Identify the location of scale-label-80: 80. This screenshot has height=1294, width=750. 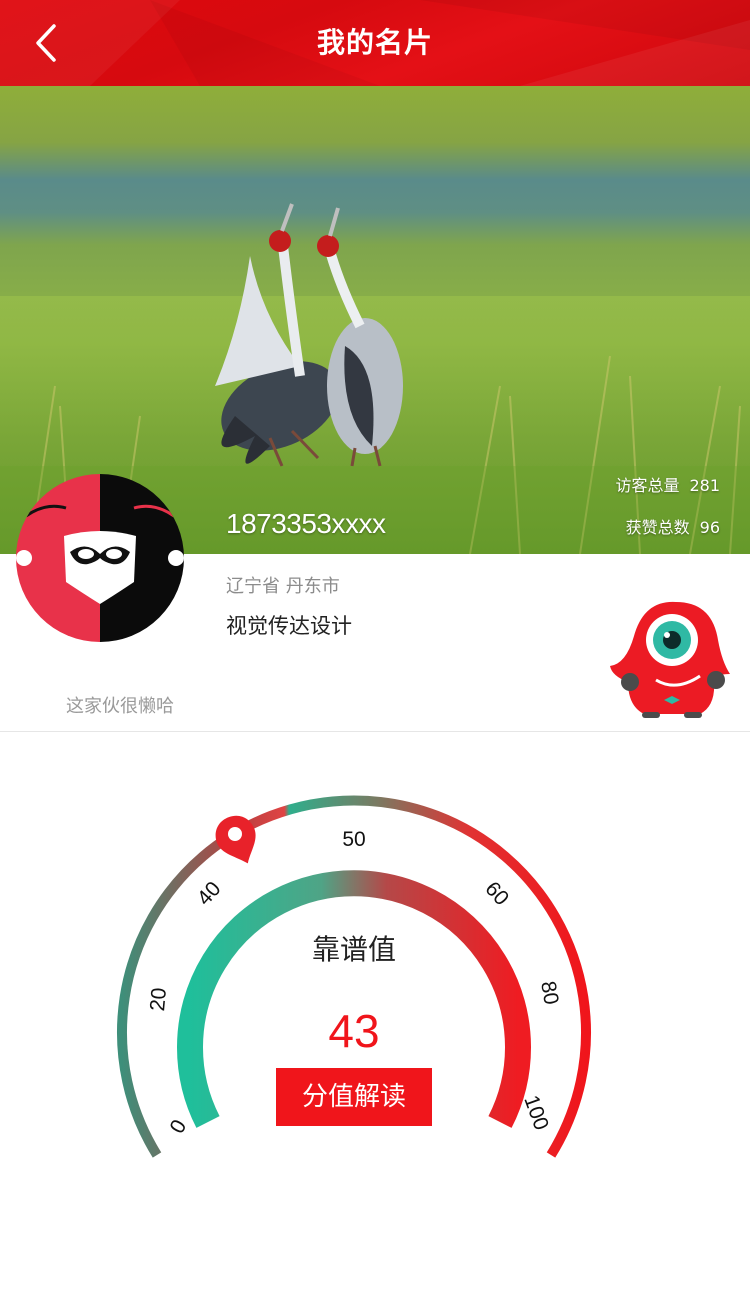
(549, 992).